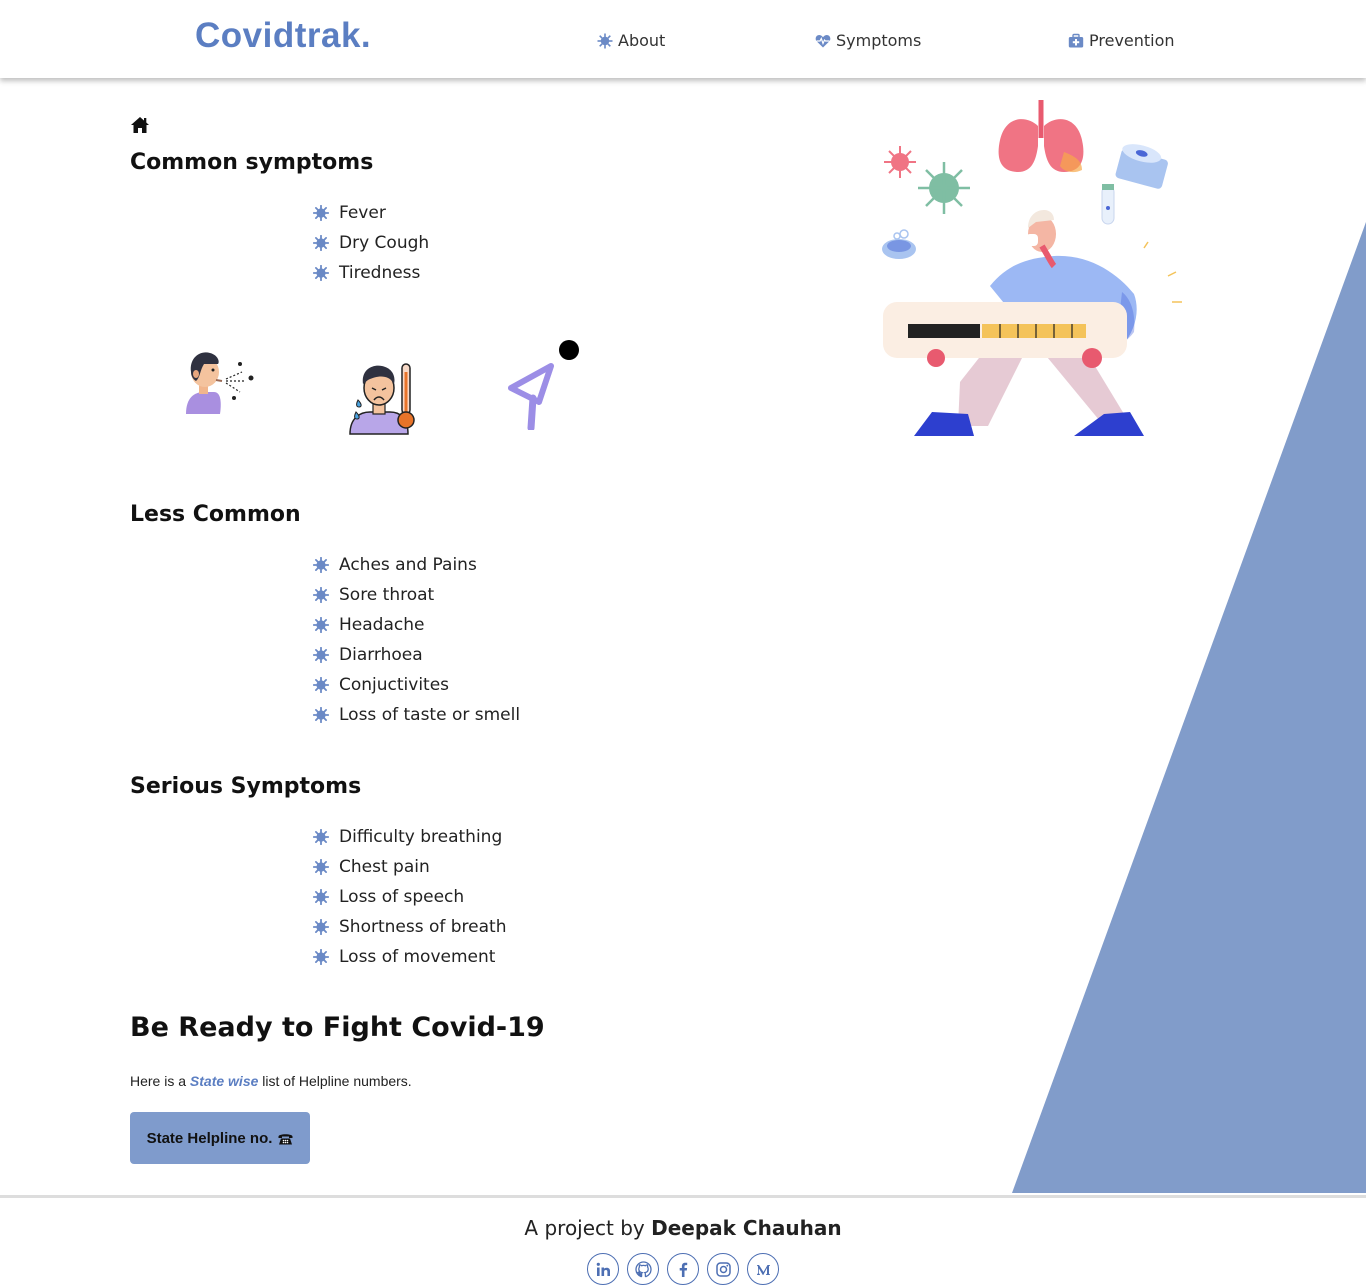 This screenshot has width=1366, height=1288. I want to click on project-credit: A project by Deepak Chauhan, so click(683, 1228).